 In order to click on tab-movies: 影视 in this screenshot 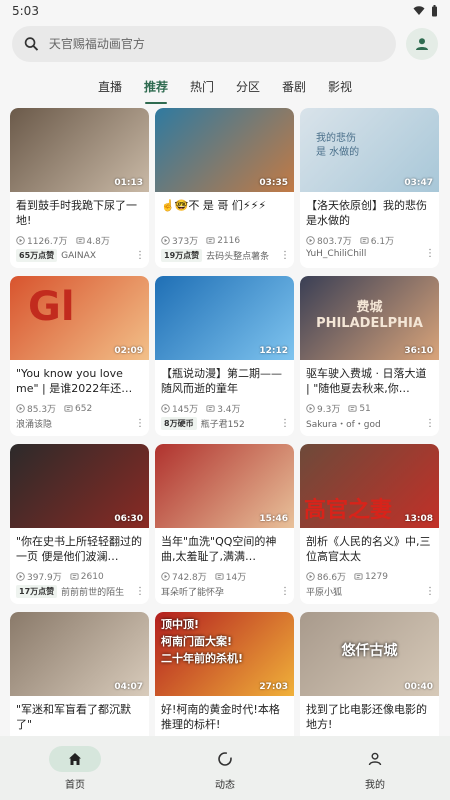, I will do `click(340, 88)`.